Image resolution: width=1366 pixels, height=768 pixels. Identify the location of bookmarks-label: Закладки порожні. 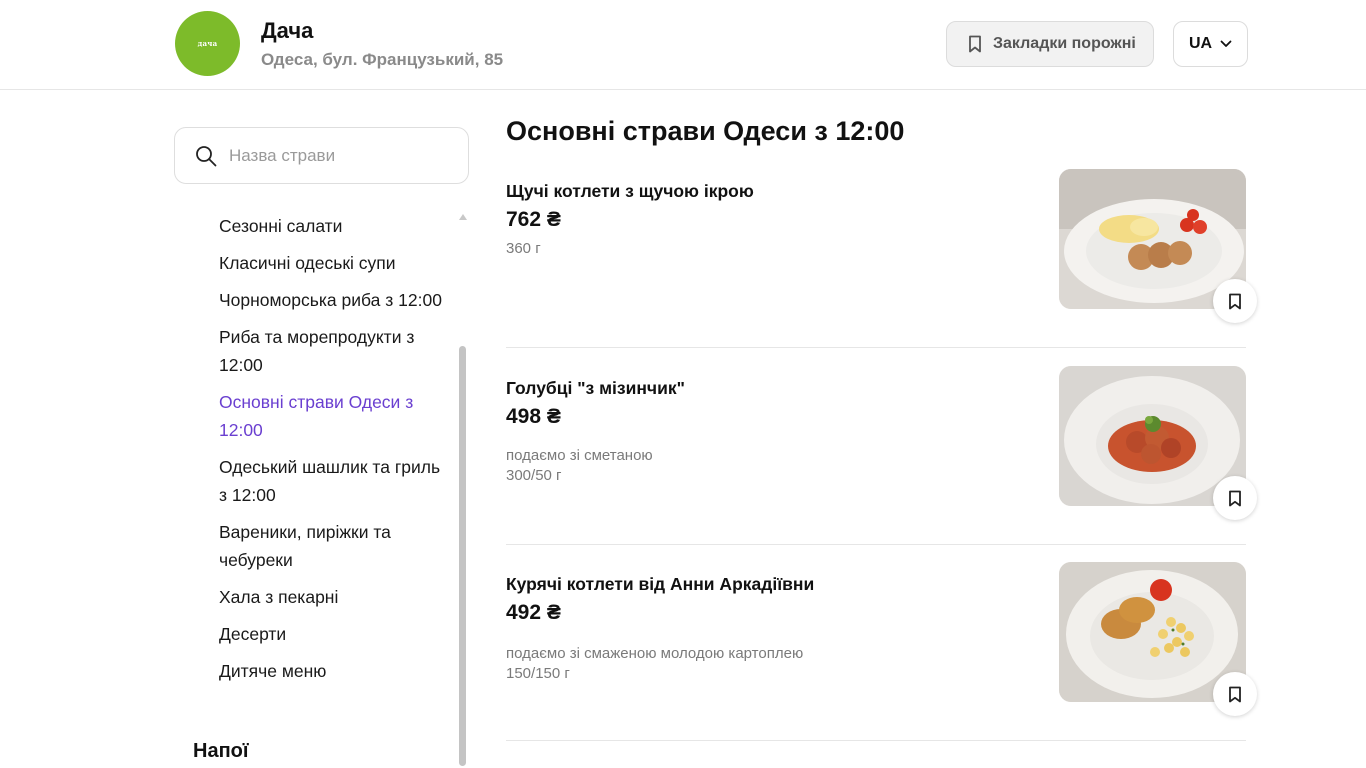
(1064, 43).